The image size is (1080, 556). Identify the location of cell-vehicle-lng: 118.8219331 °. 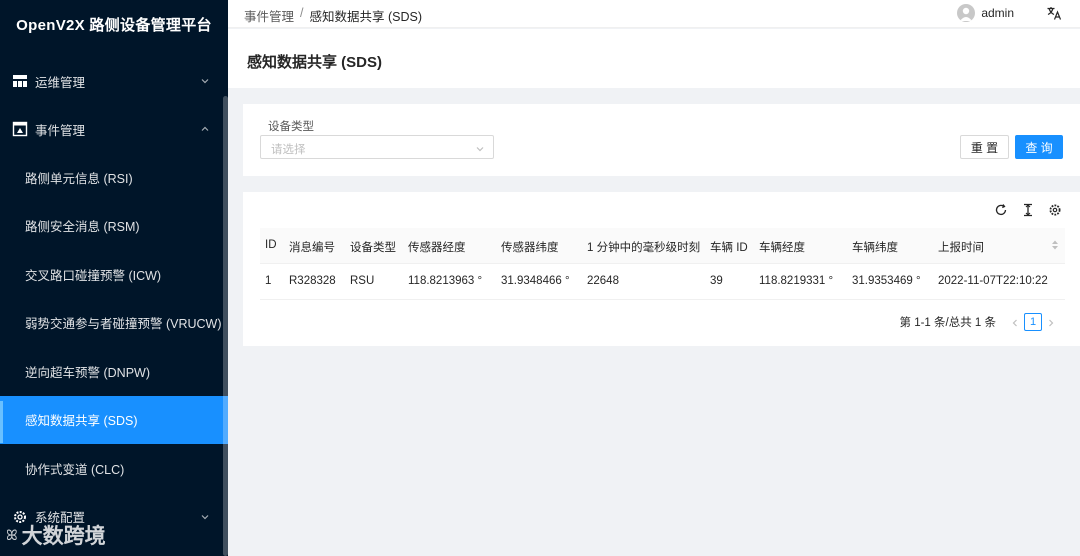
(796, 281).